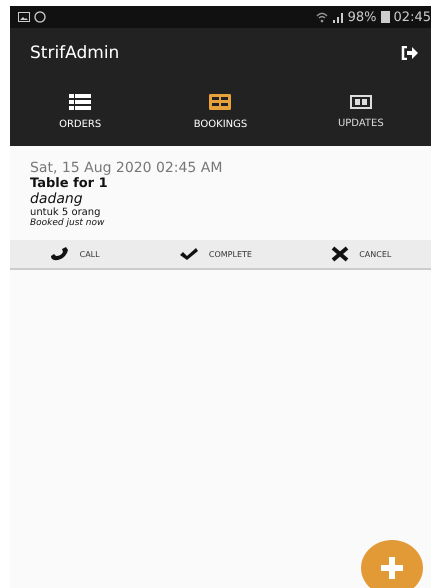  I want to click on action-button: CANCEL, so click(361, 254).